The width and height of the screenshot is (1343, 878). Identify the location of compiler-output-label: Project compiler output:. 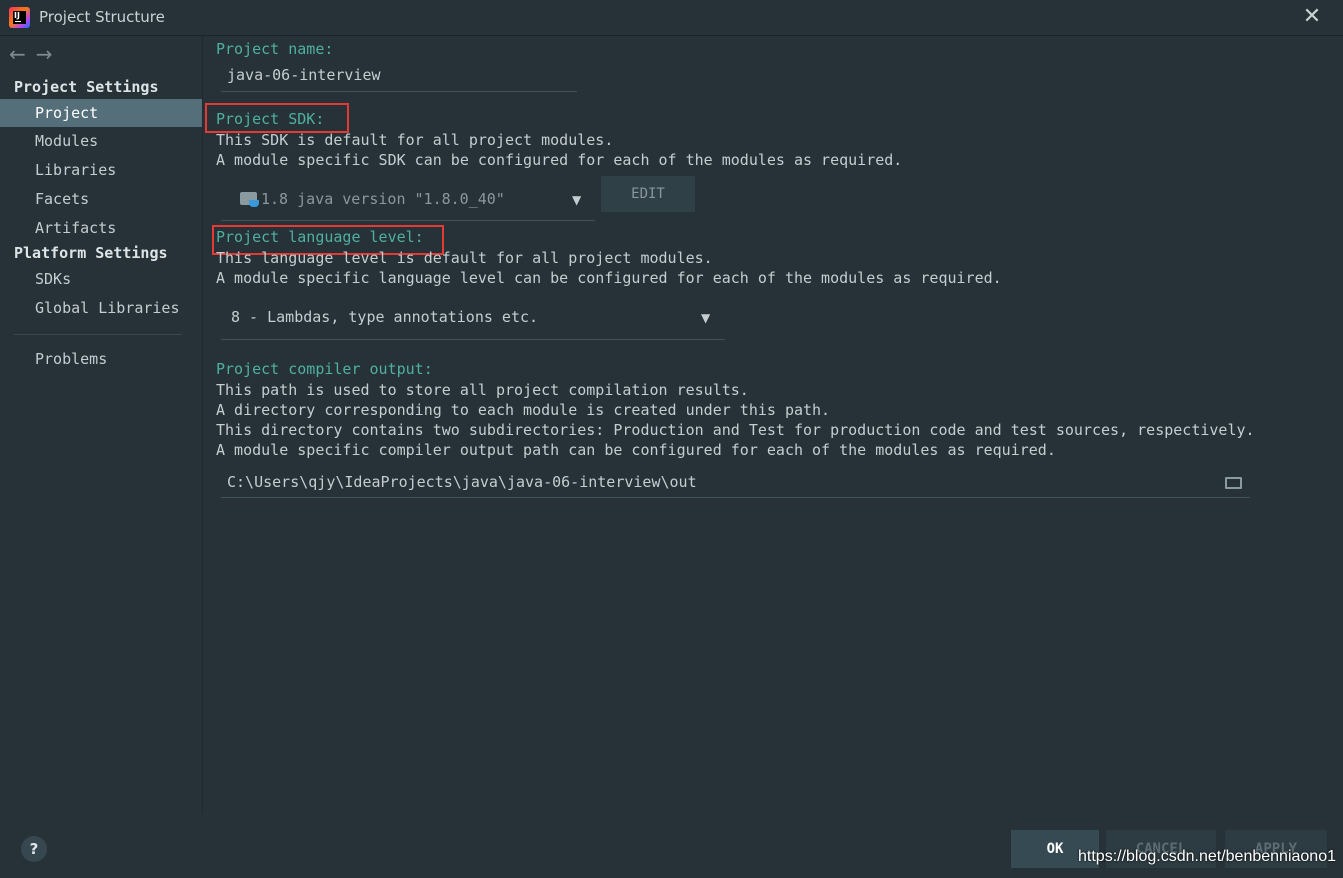
(324, 369).